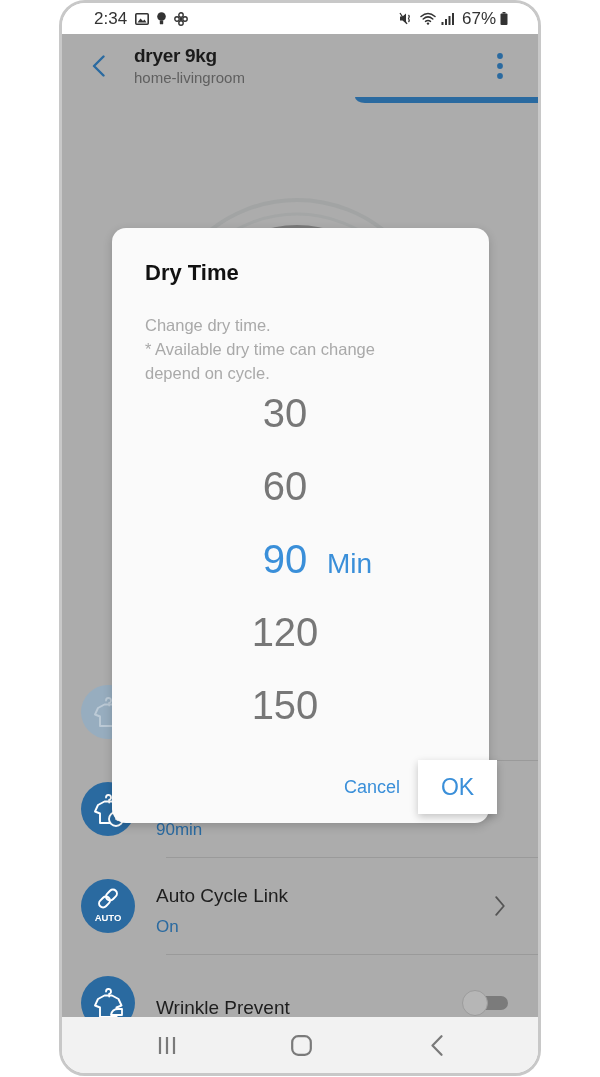 This screenshot has width=600, height=1077. Describe the element at coordinates (189, 77) in the screenshot. I see `device-location: home-livingroom` at that location.